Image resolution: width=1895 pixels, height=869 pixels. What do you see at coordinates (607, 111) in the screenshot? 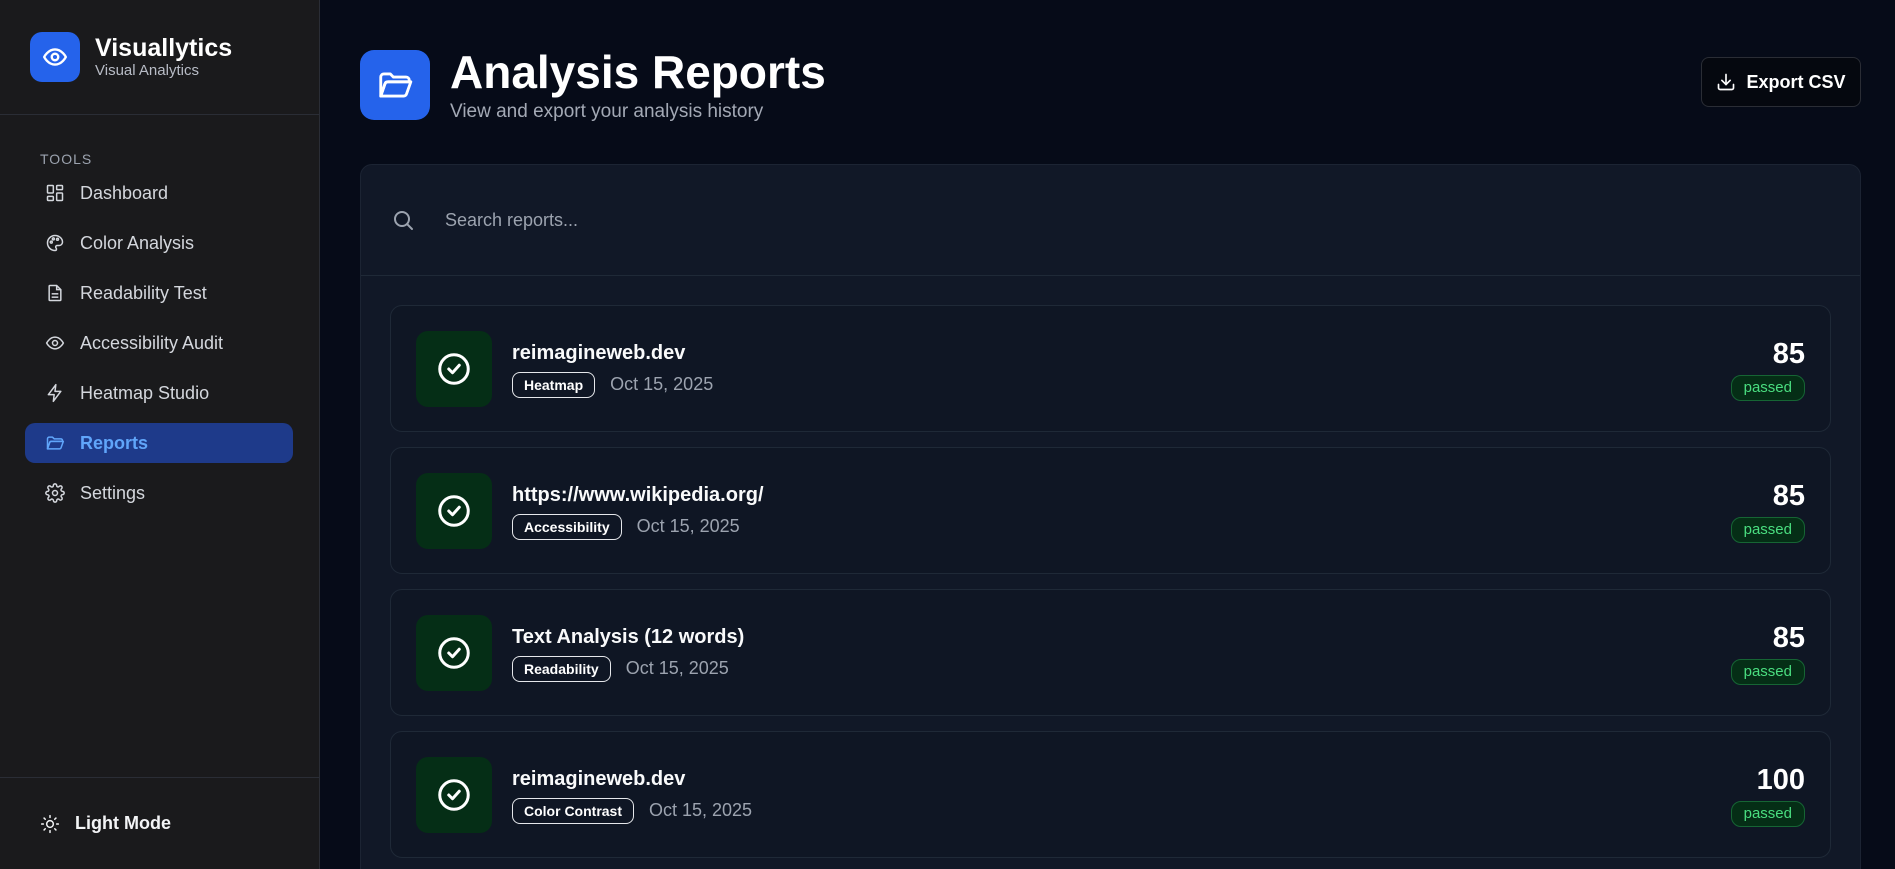
I see `page-subtitle: View and export your analysis history` at bounding box center [607, 111].